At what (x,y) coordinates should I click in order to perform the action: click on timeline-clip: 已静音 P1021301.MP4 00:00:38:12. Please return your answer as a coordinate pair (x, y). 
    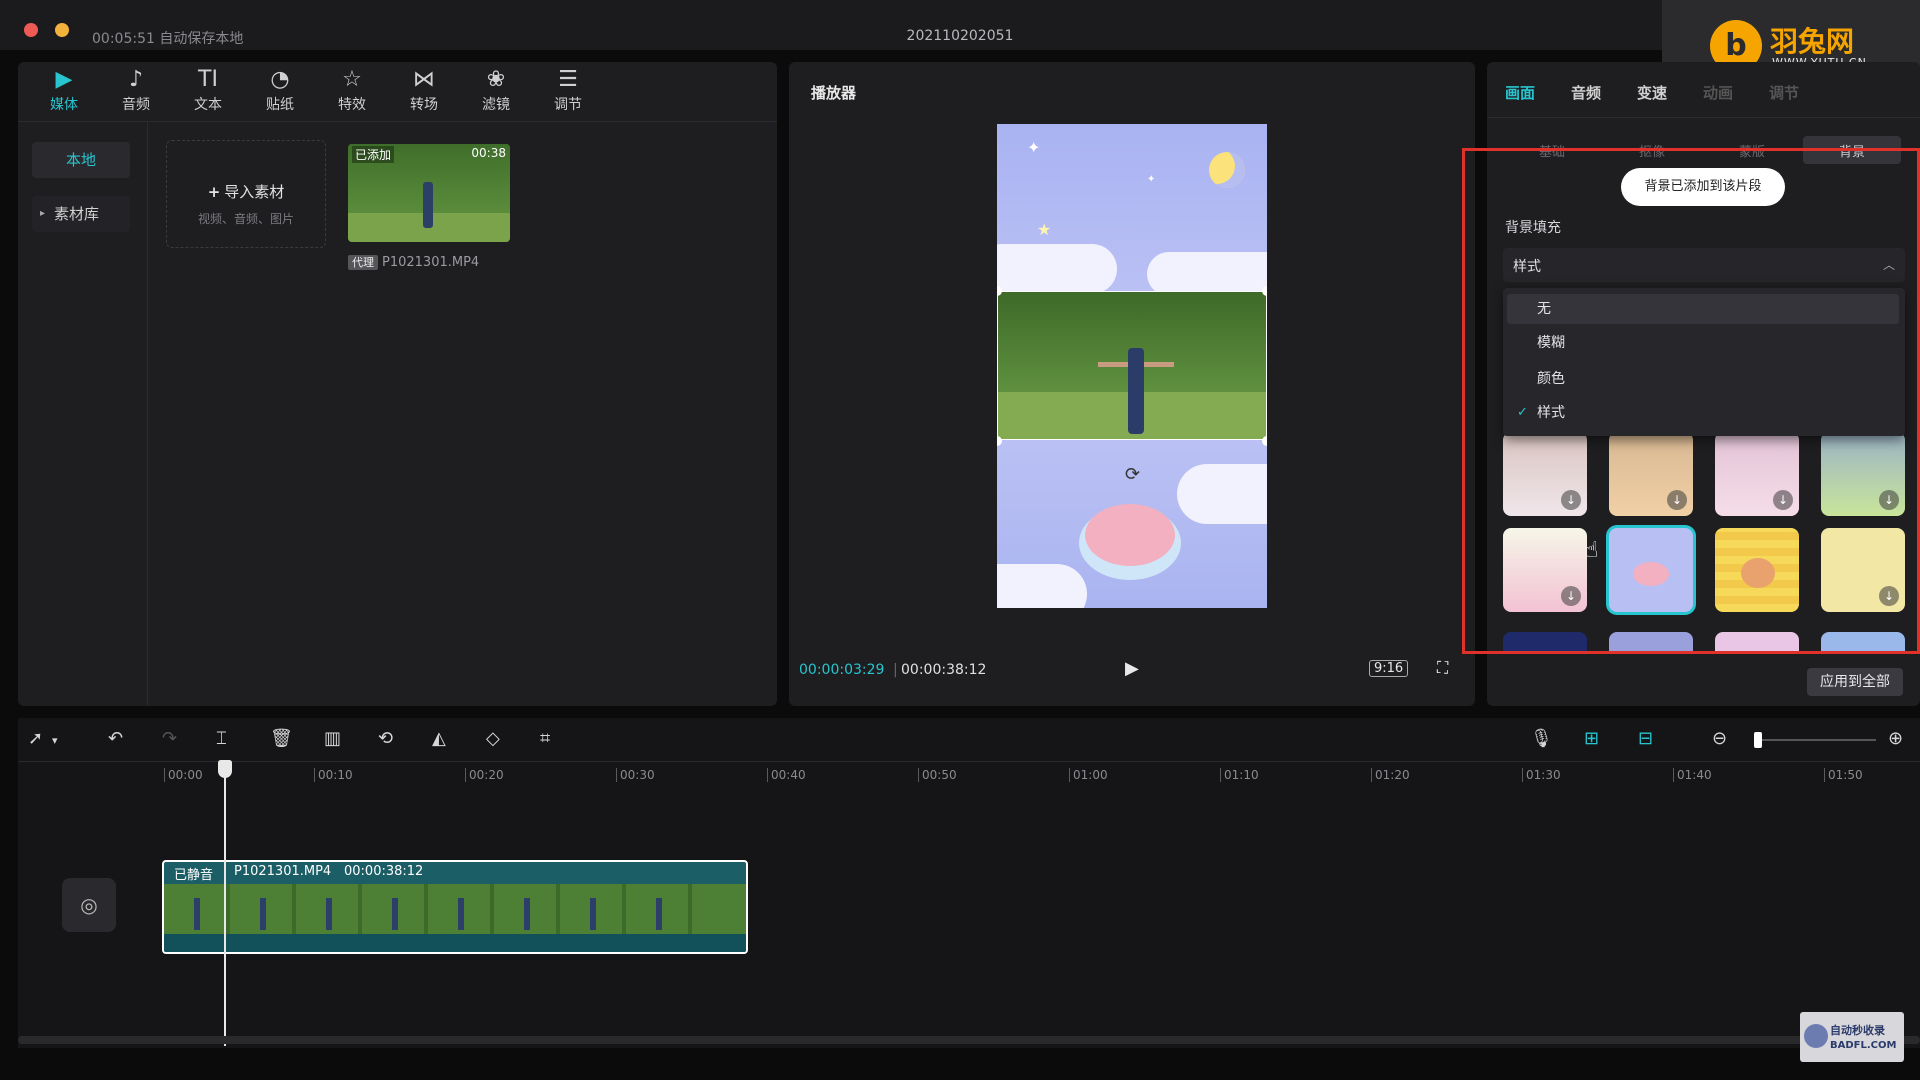
    Looking at the image, I should click on (455, 907).